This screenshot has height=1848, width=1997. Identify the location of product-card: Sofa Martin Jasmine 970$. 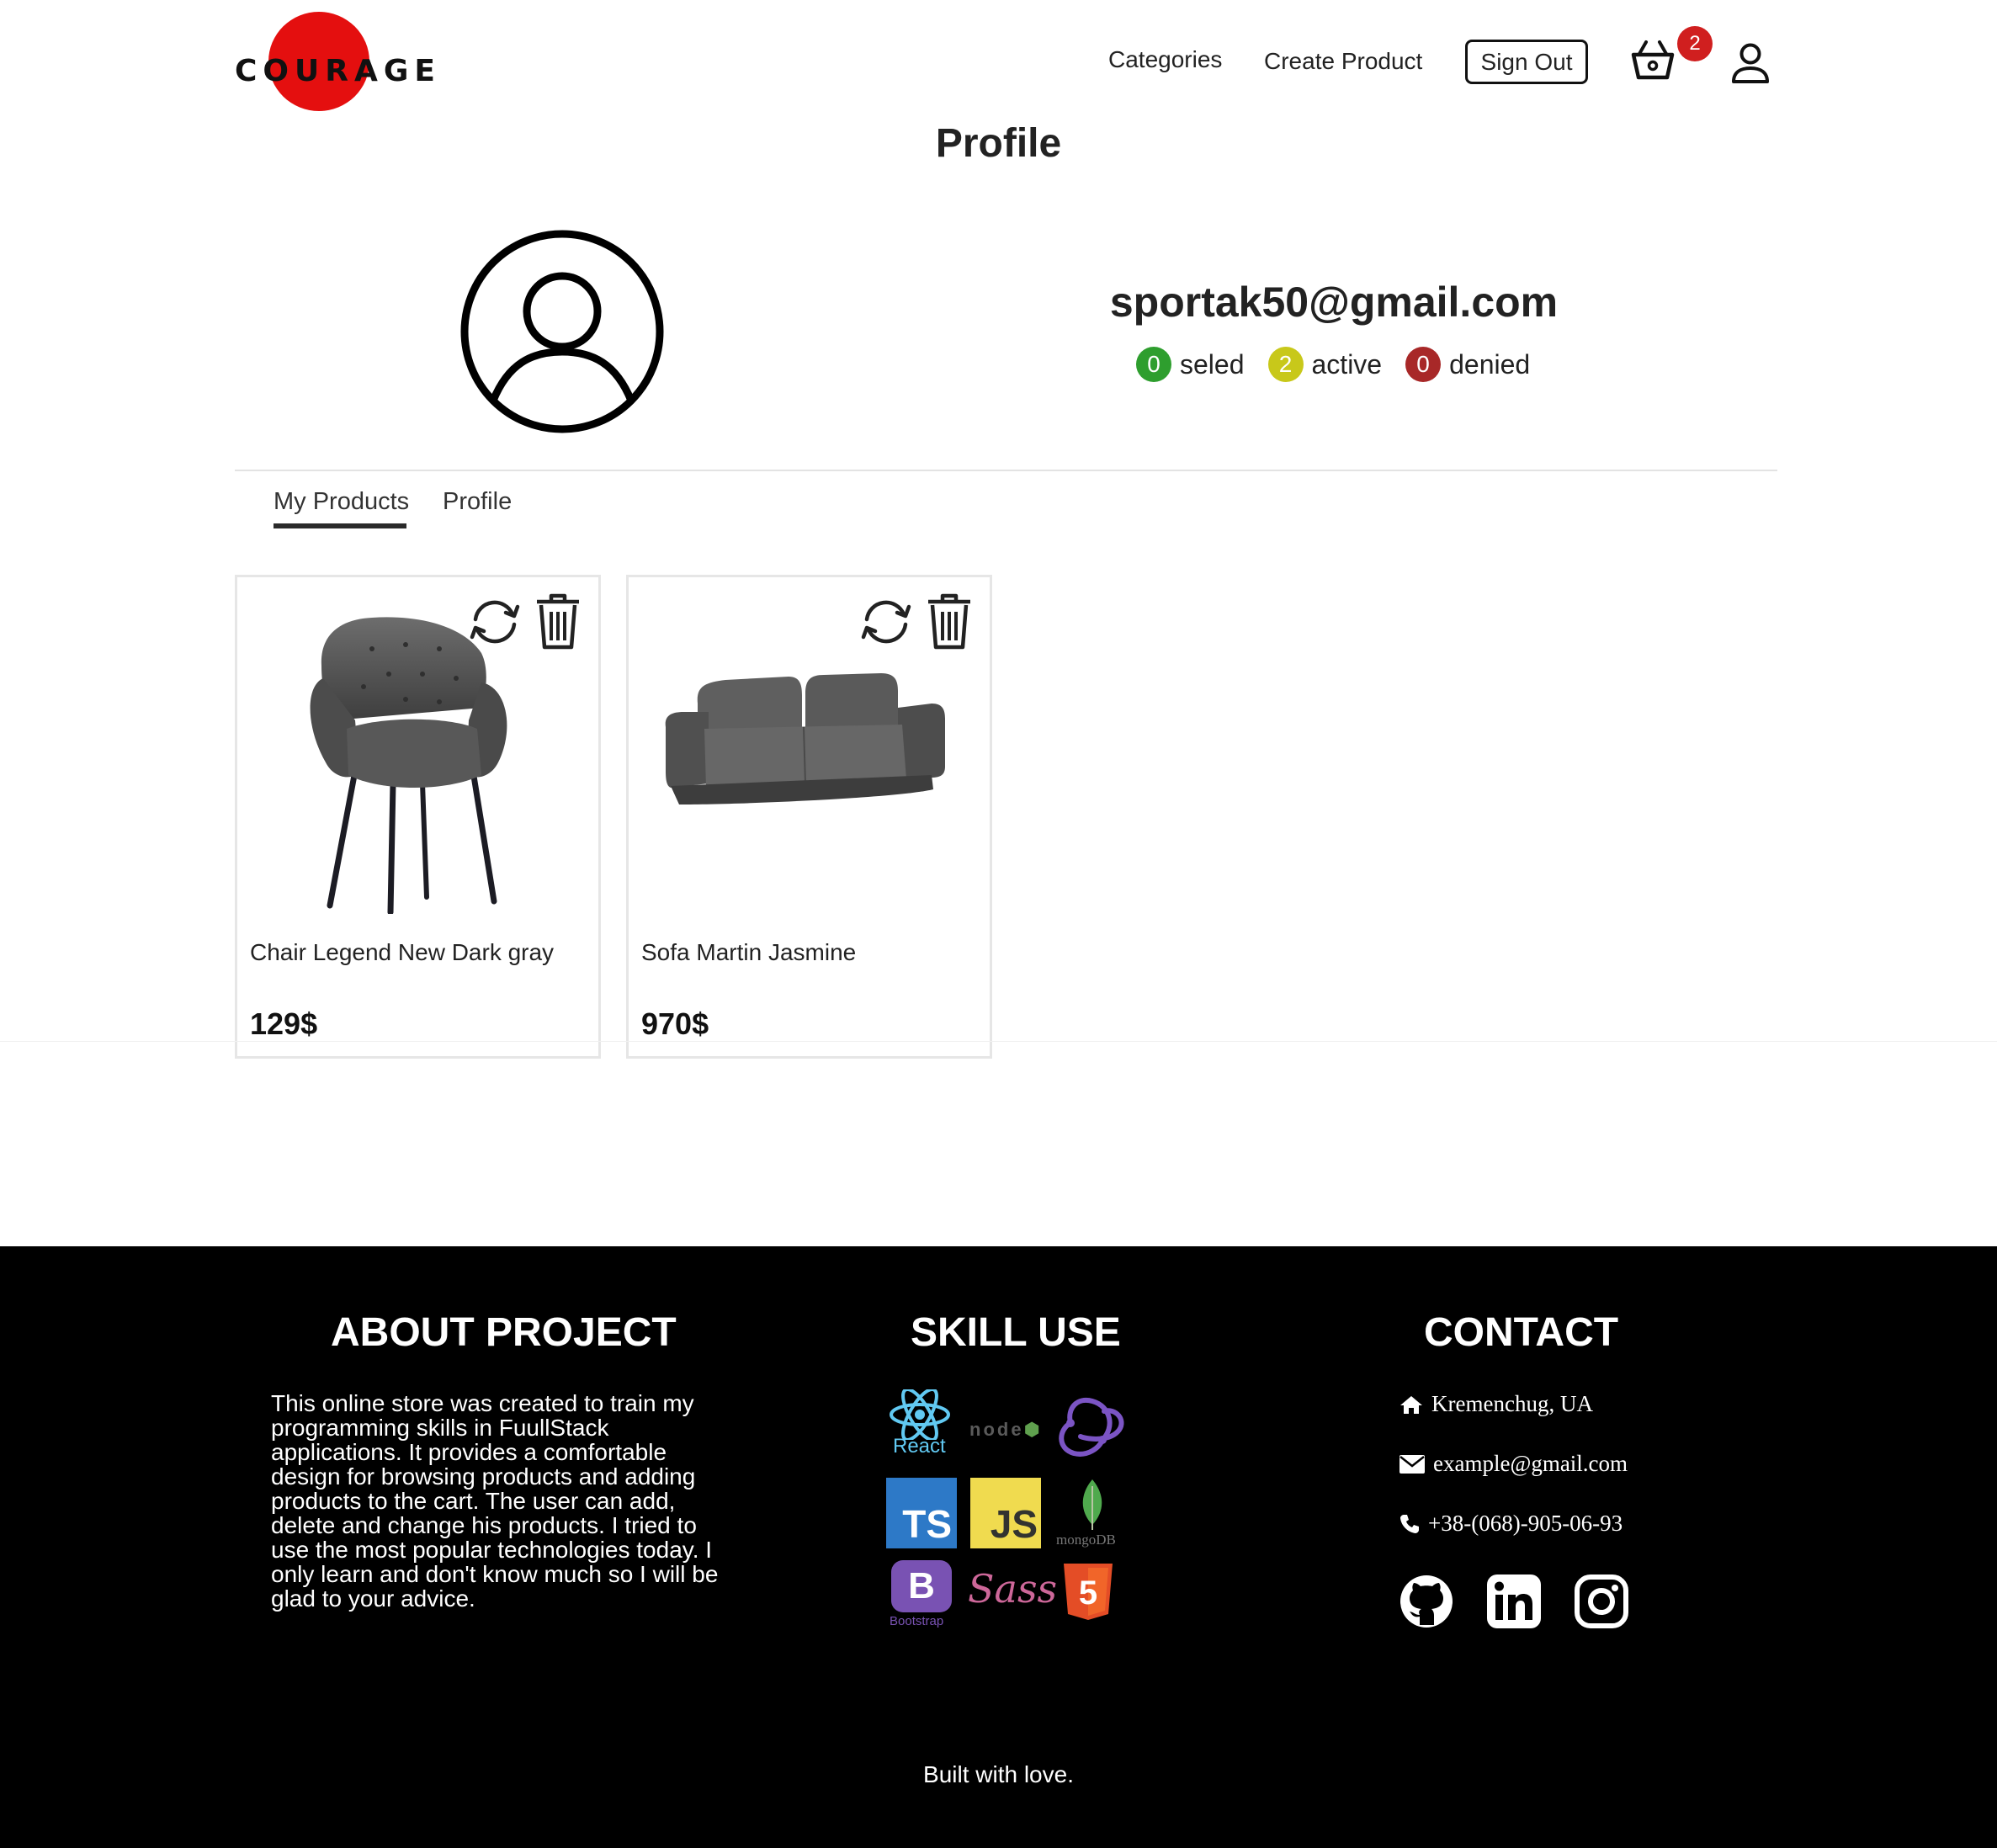
(809, 817).